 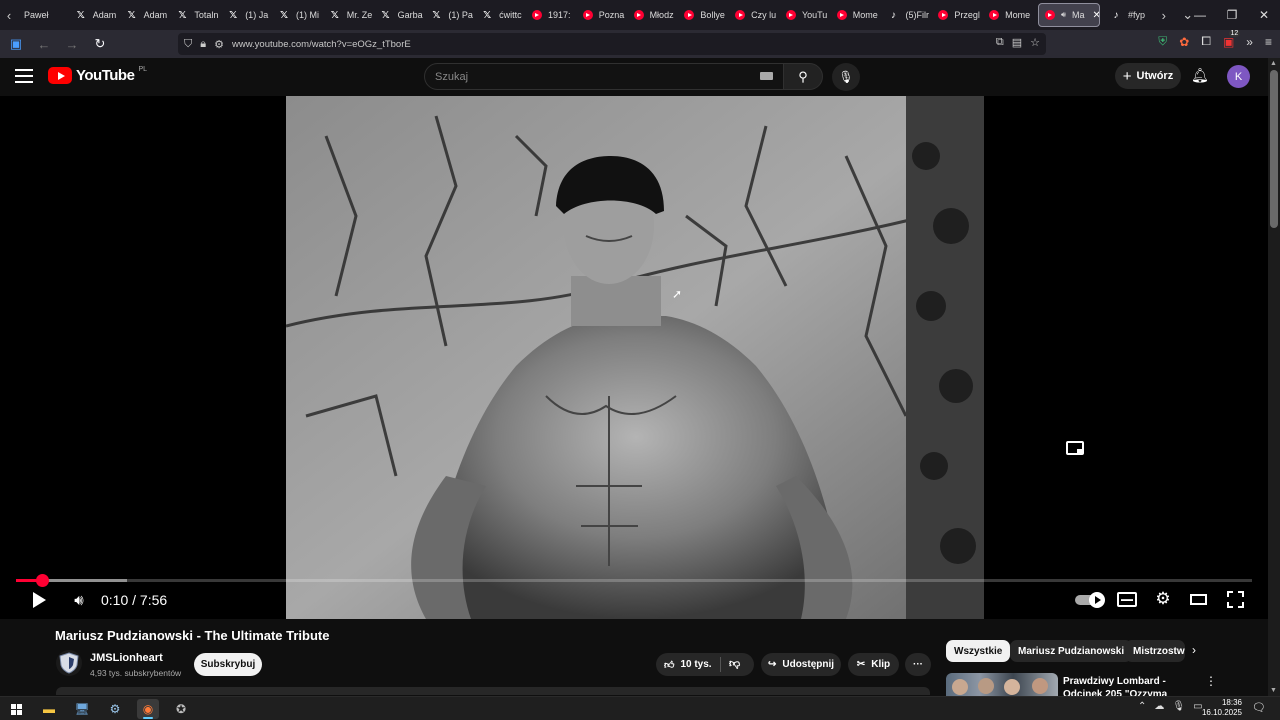 What do you see at coordinates (1235, 599) in the screenshot?
I see `fullscreen-icon` at bounding box center [1235, 599].